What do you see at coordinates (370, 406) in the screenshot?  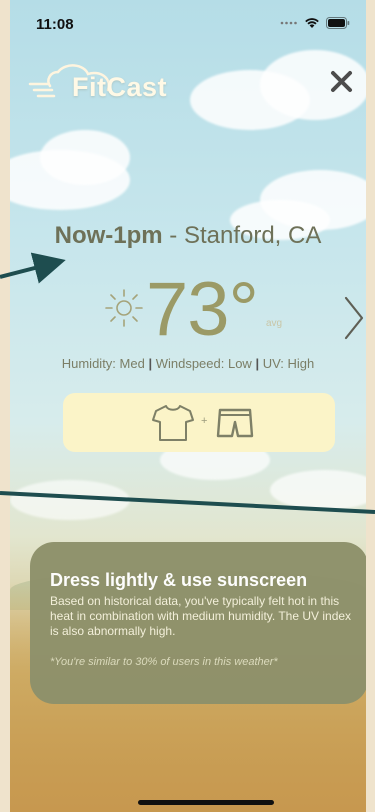 I see `right-margin` at bounding box center [370, 406].